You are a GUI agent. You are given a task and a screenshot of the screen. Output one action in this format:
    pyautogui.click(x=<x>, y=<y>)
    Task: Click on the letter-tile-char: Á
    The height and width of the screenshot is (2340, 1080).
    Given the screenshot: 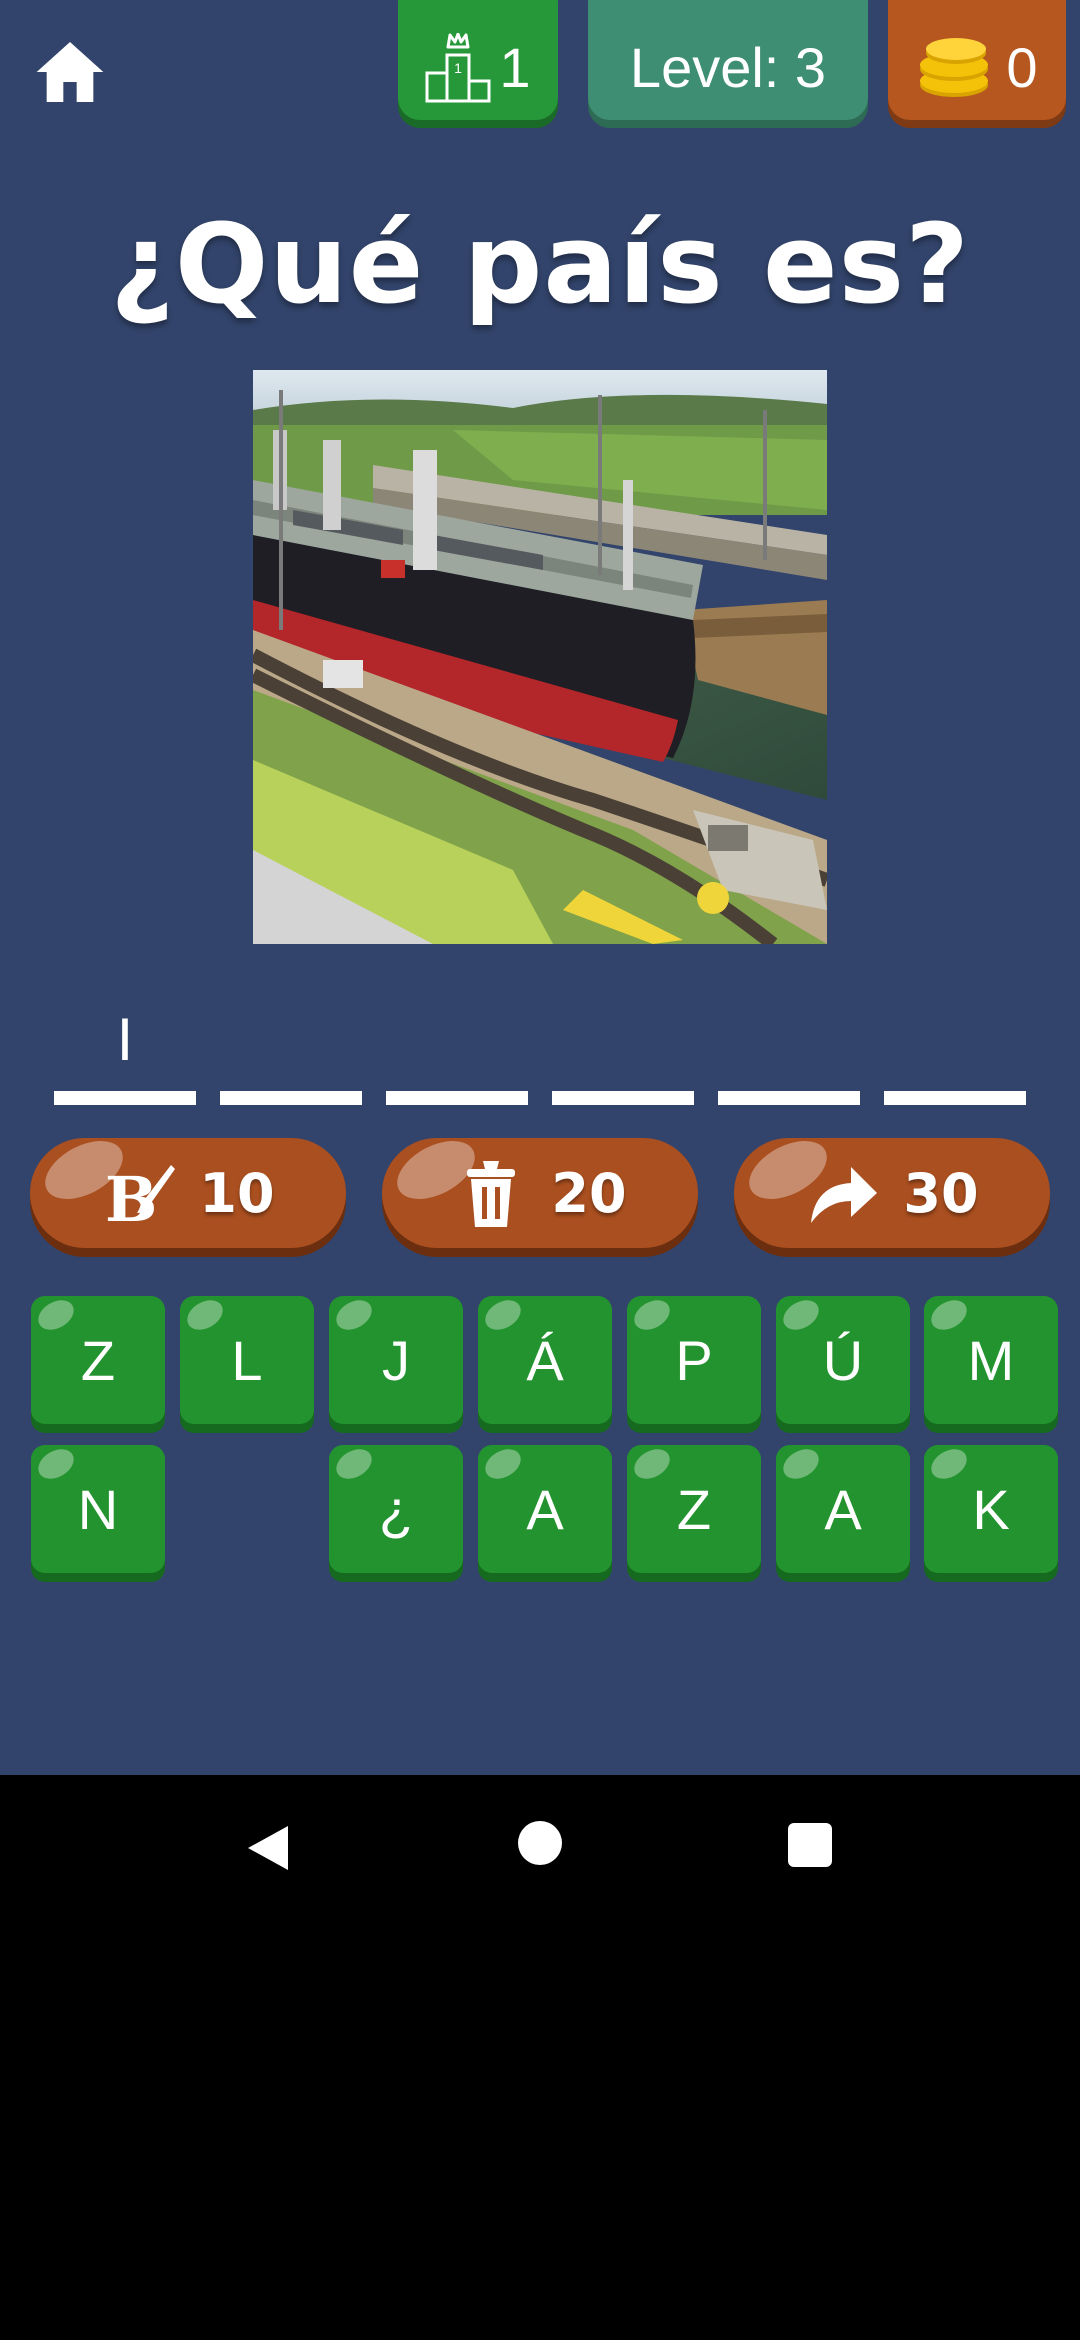 What is the action you would take?
    pyautogui.click(x=545, y=1360)
    